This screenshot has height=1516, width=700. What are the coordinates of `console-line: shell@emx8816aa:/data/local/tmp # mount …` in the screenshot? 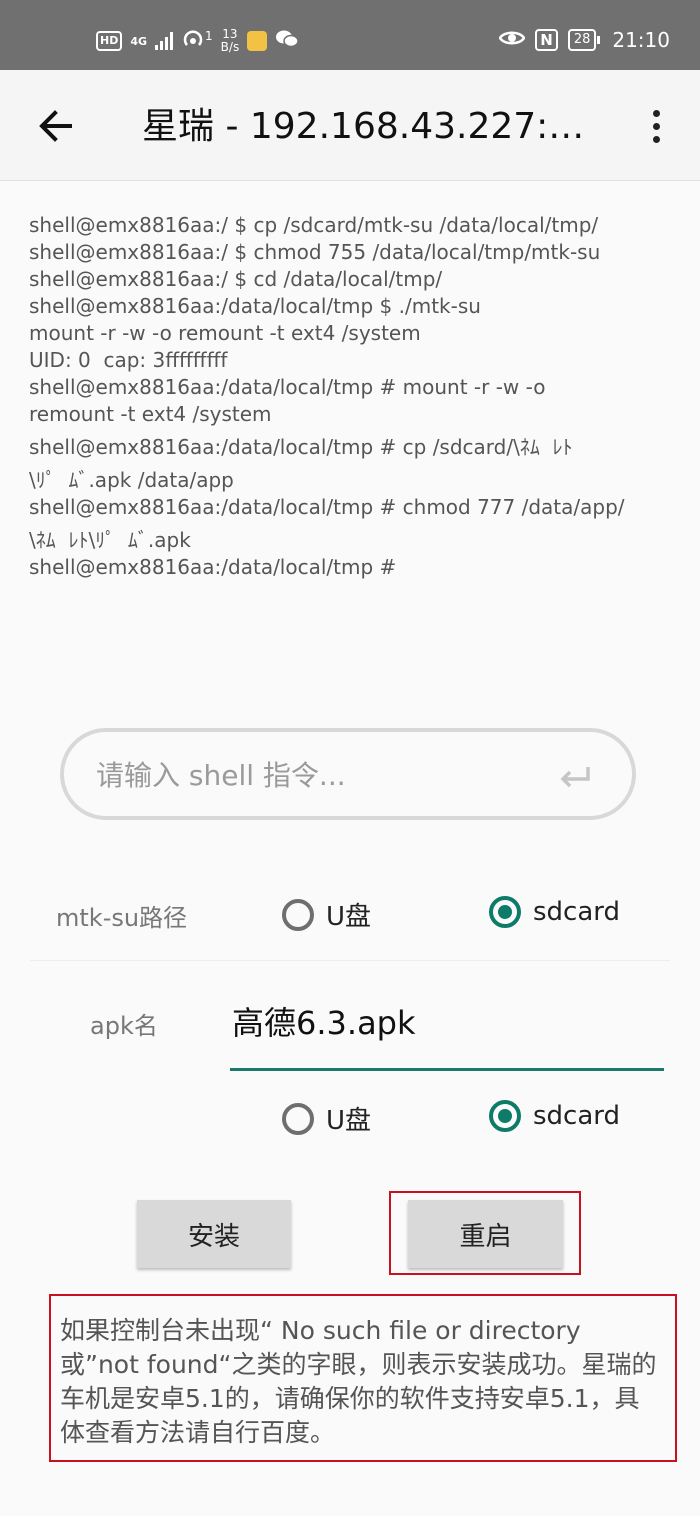 It's located at (287, 387).